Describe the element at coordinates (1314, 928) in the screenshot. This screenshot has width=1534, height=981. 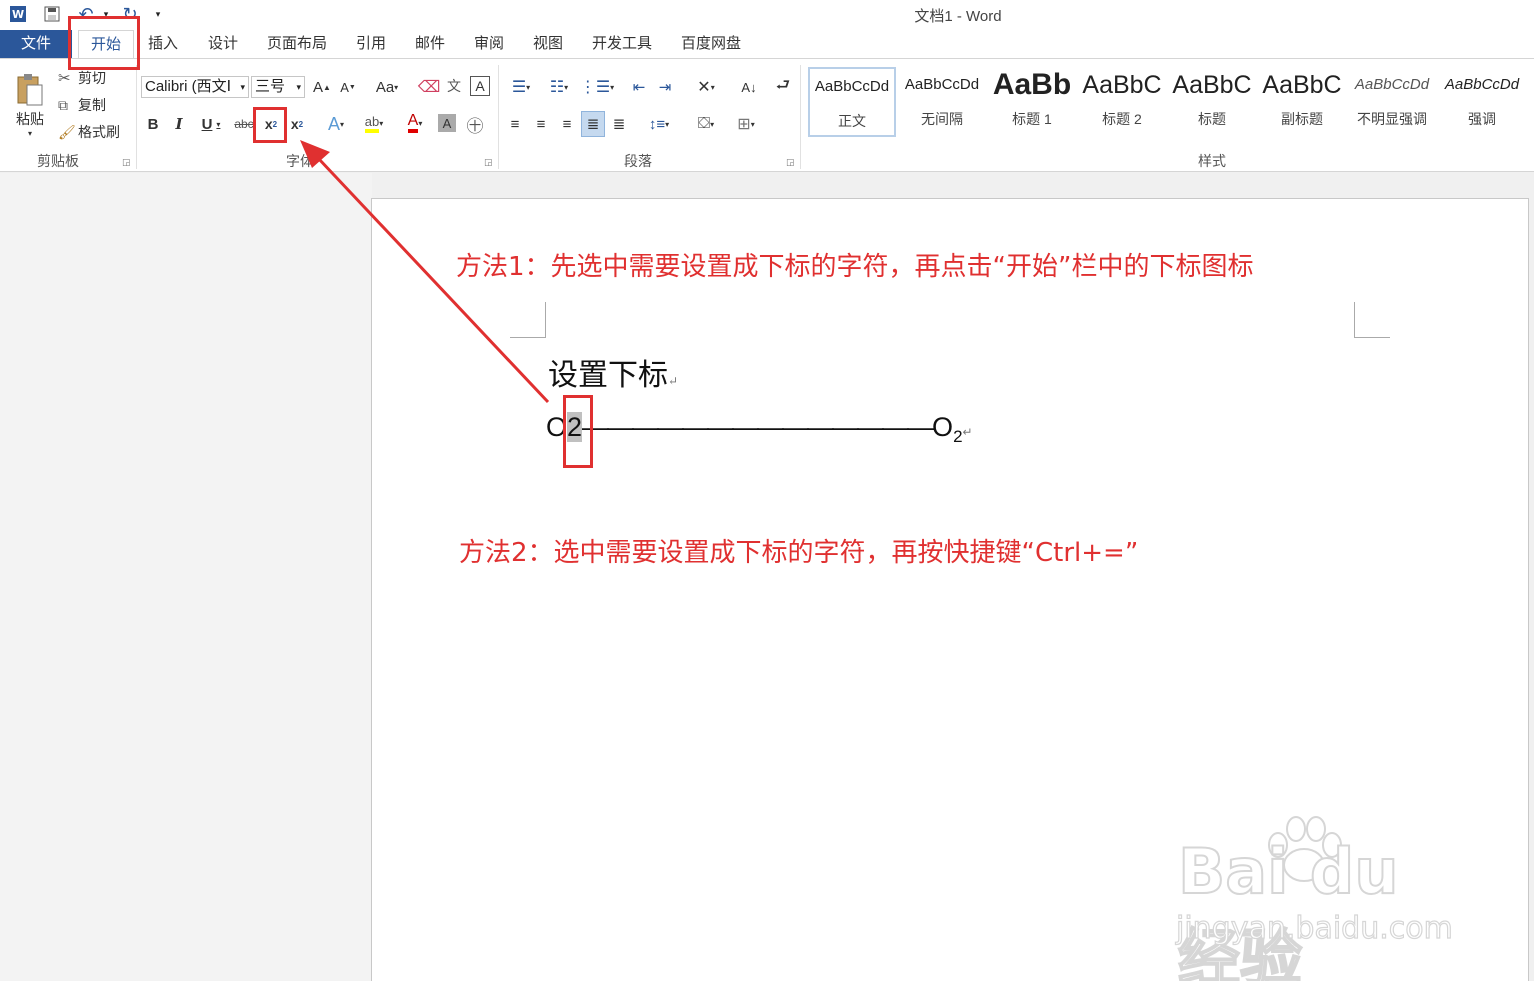
I see `watermark-url: jingyan.baidu.com` at that location.